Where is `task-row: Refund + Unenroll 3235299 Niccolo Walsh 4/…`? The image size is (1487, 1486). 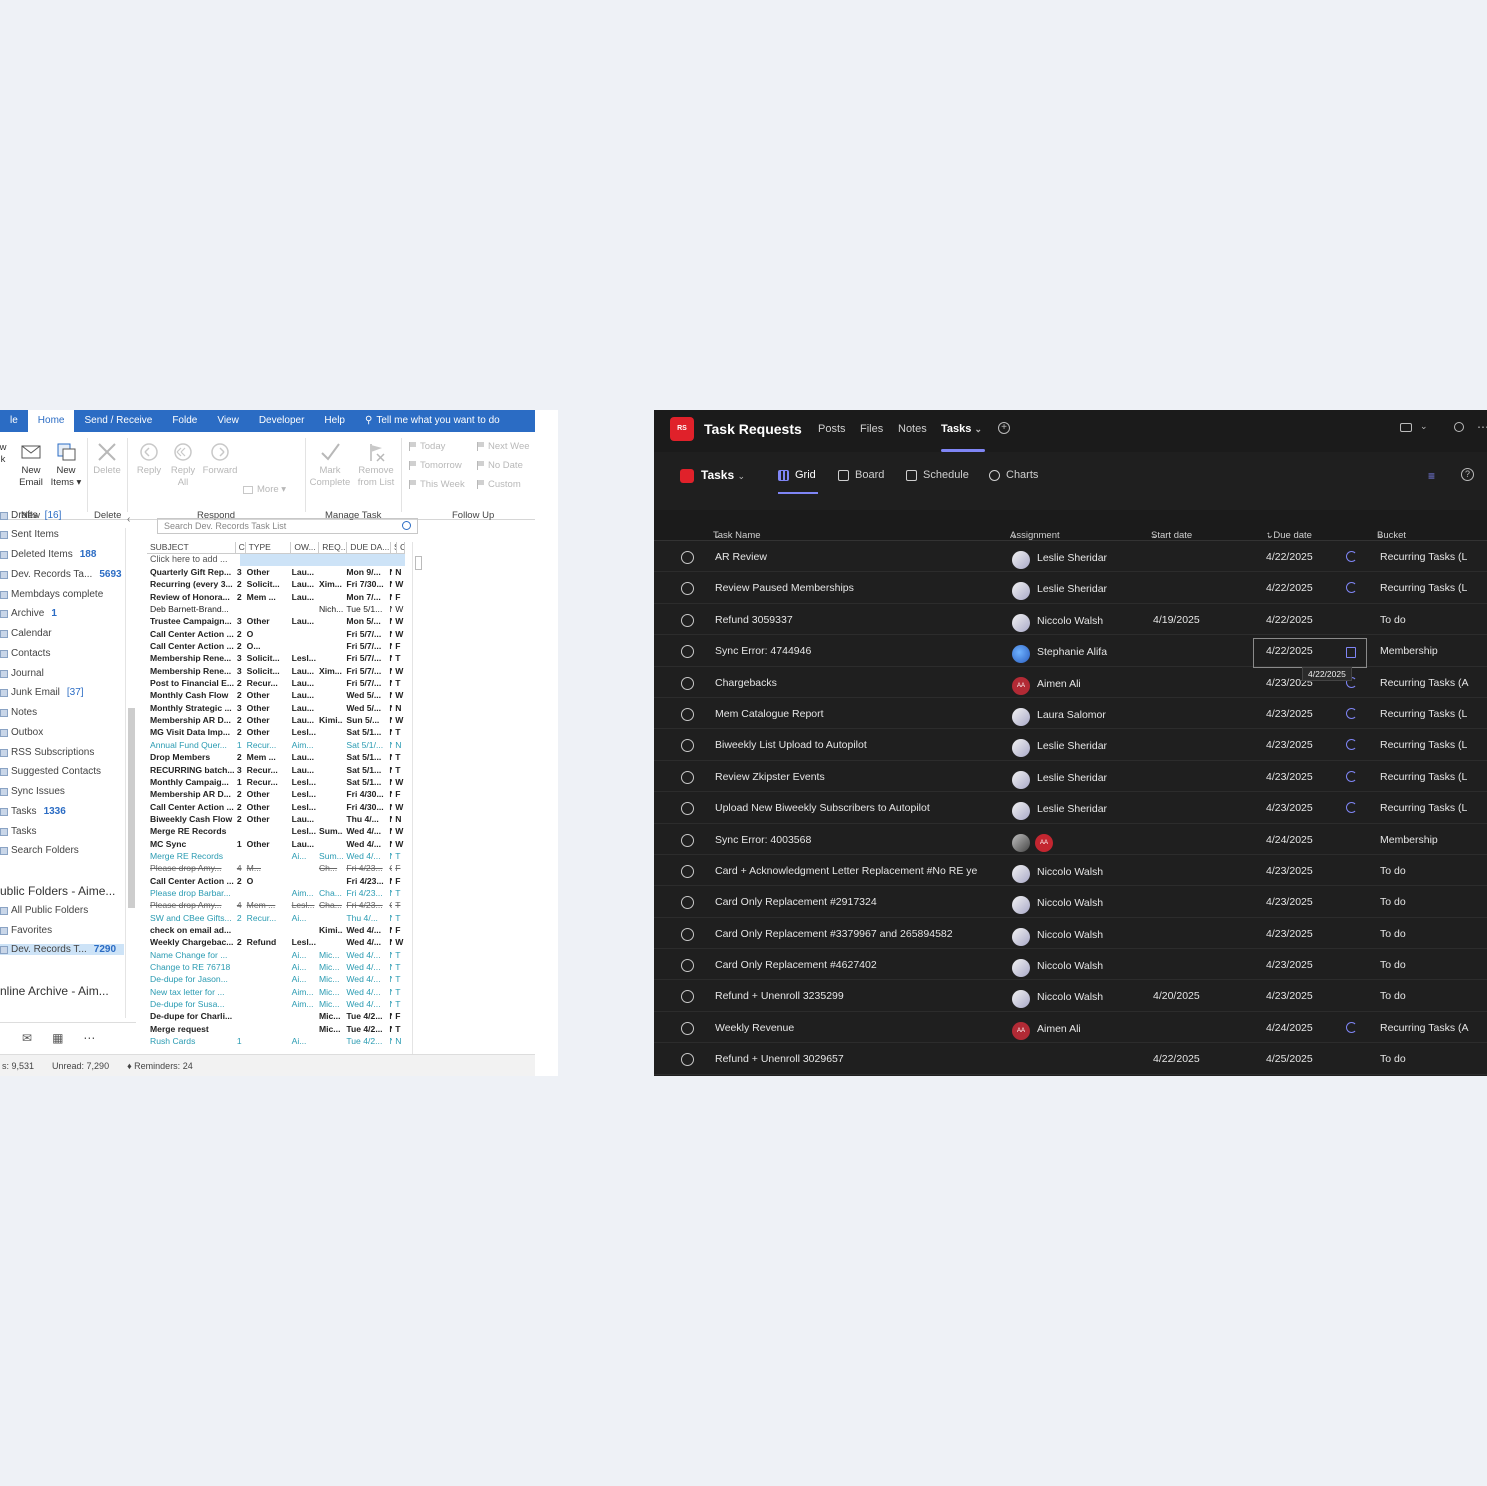
task-row: Refund + Unenroll 3235299 Niccolo Walsh 4/… is located at coordinates (1070, 996).